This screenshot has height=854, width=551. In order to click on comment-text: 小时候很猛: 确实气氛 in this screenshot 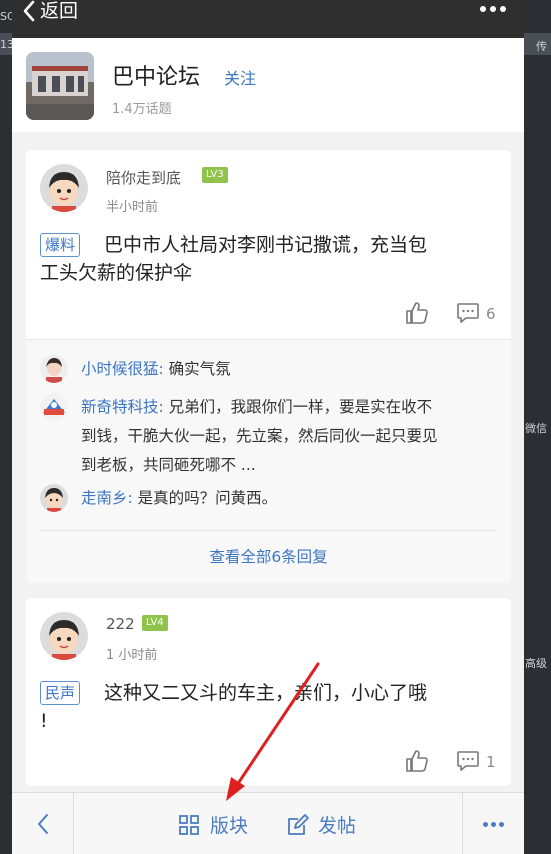, I will do `click(291, 369)`.